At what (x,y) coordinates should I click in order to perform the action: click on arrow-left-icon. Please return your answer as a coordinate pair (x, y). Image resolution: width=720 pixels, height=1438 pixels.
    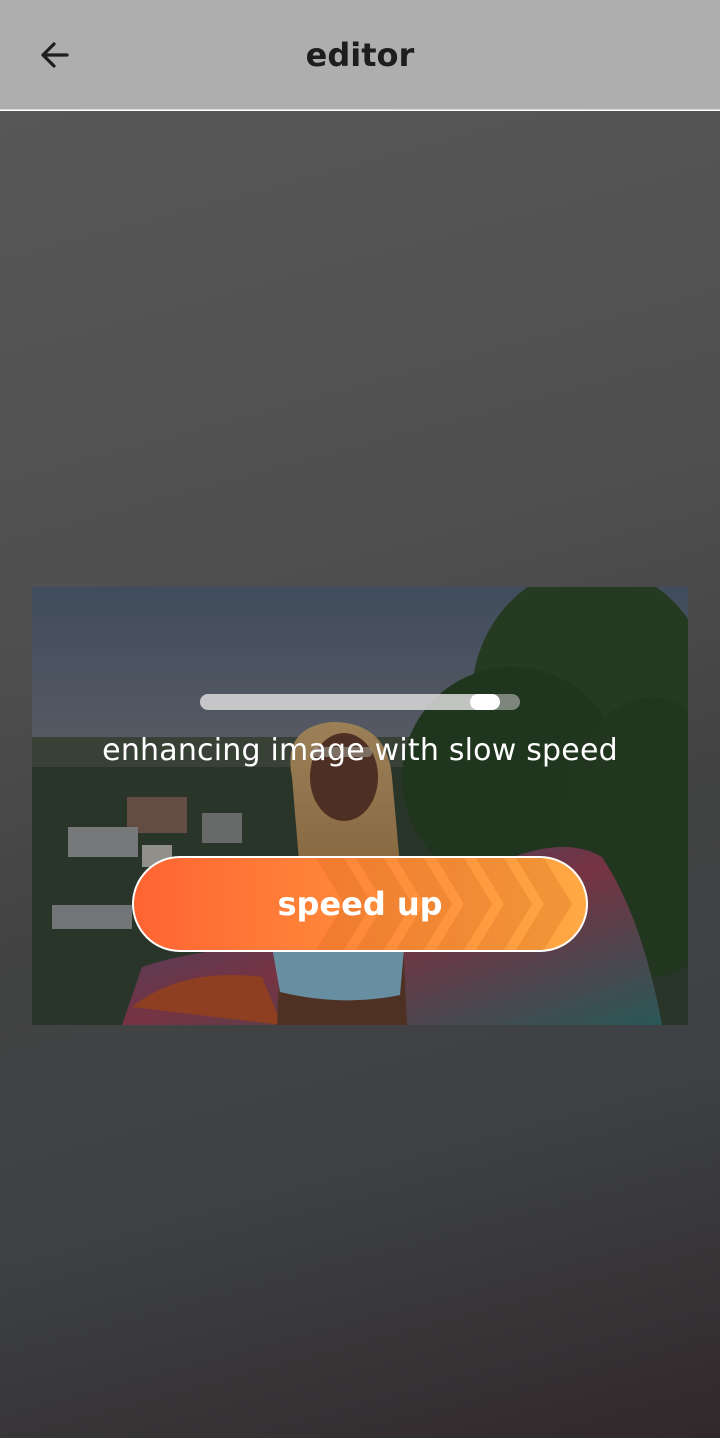
    Looking at the image, I should click on (55, 55).